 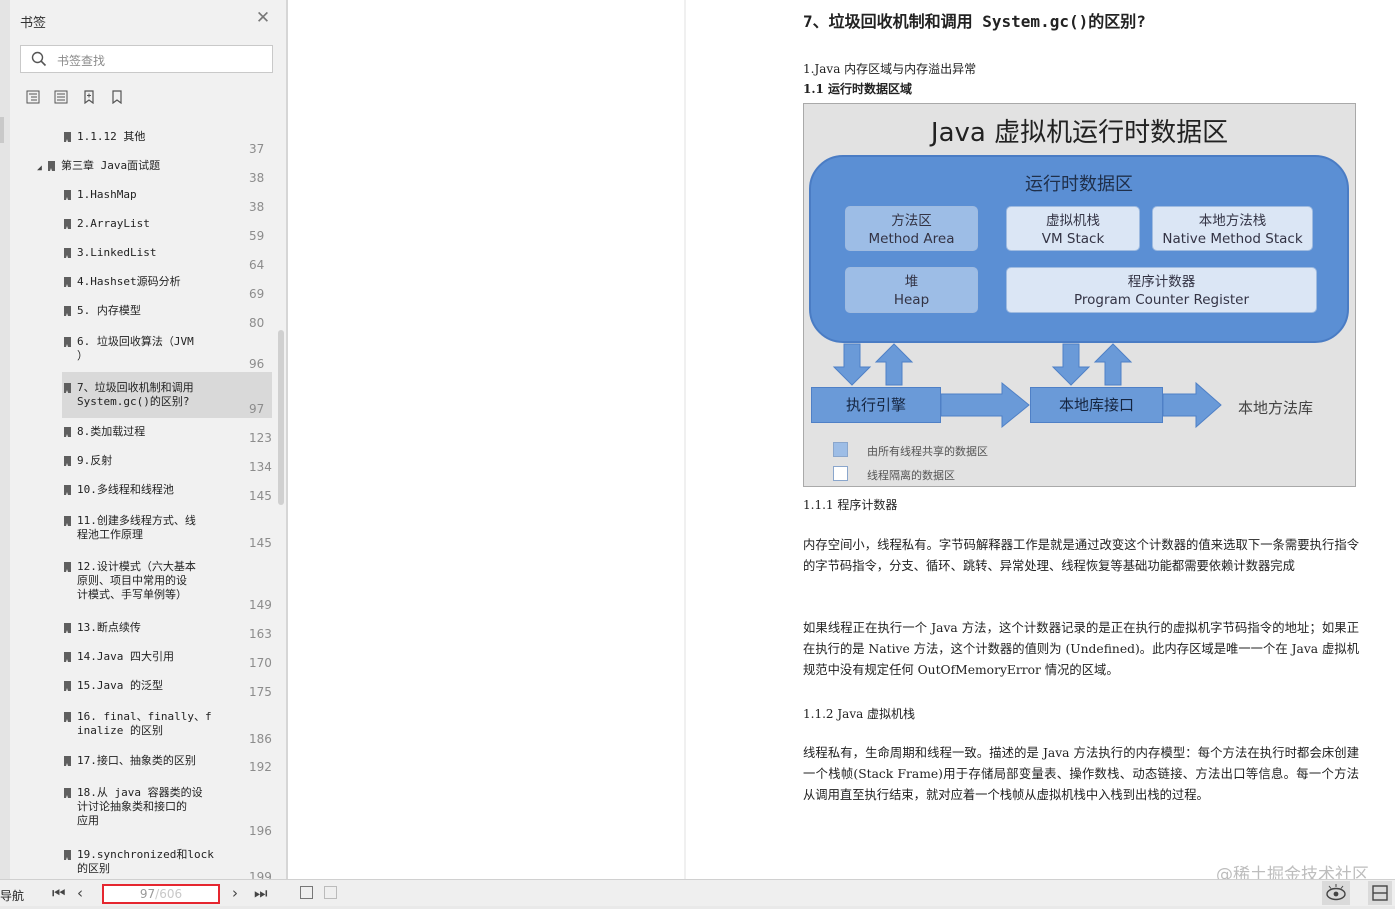 What do you see at coordinates (330, 892) in the screenshot?
I see `two-page-view-icon` at bounding box center [330, 892].